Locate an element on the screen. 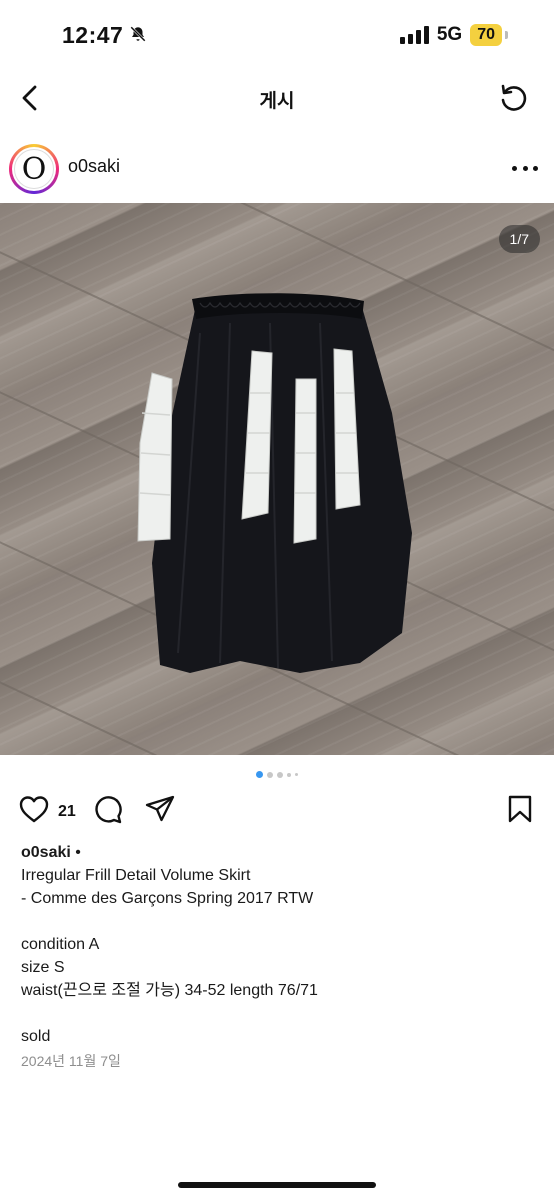 The height and width of the screenshot is (1200, 554). bookmark-icon is located at coordinates (520, 811).